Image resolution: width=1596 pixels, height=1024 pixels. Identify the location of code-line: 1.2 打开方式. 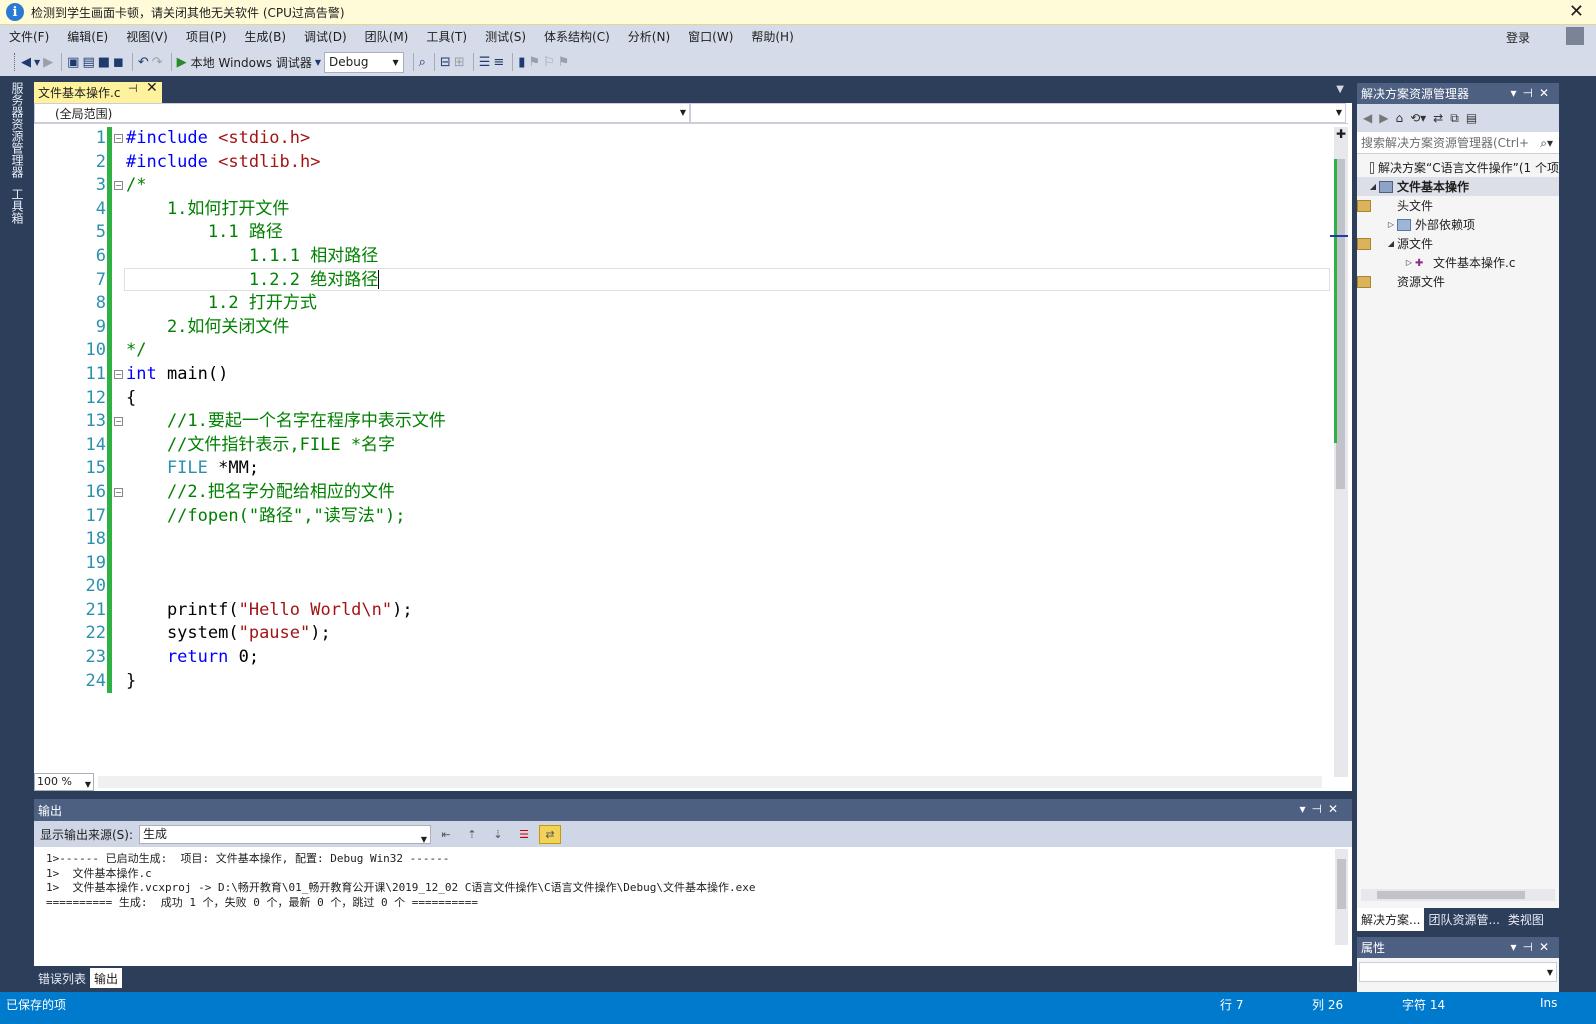
(727, 304).